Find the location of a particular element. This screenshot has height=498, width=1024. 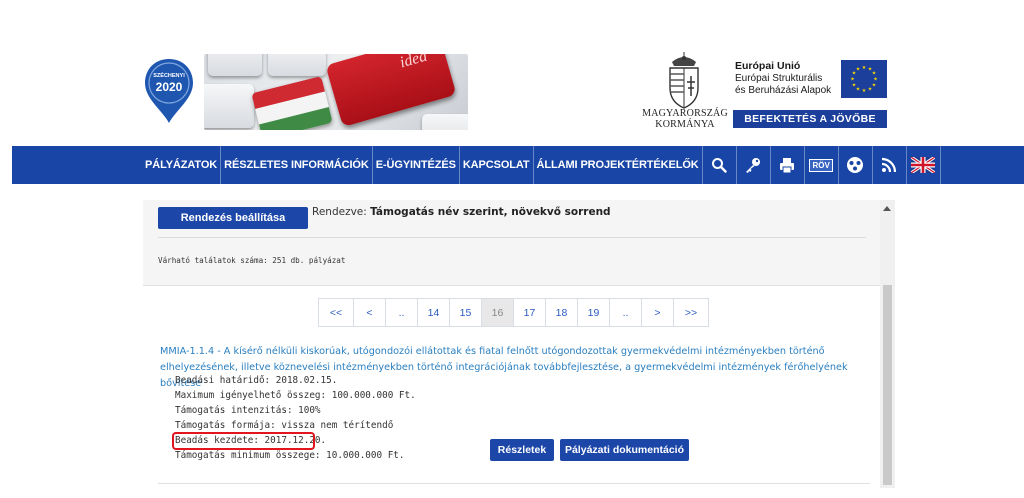

print-icon is located at coordinates (787, 166).